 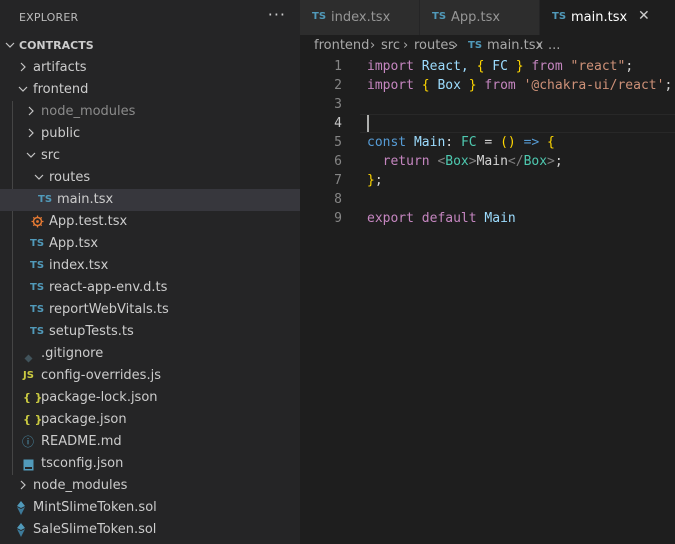 I want to click on file-setup-tests: TS setupTests.ts, so click(x=150, y=332).